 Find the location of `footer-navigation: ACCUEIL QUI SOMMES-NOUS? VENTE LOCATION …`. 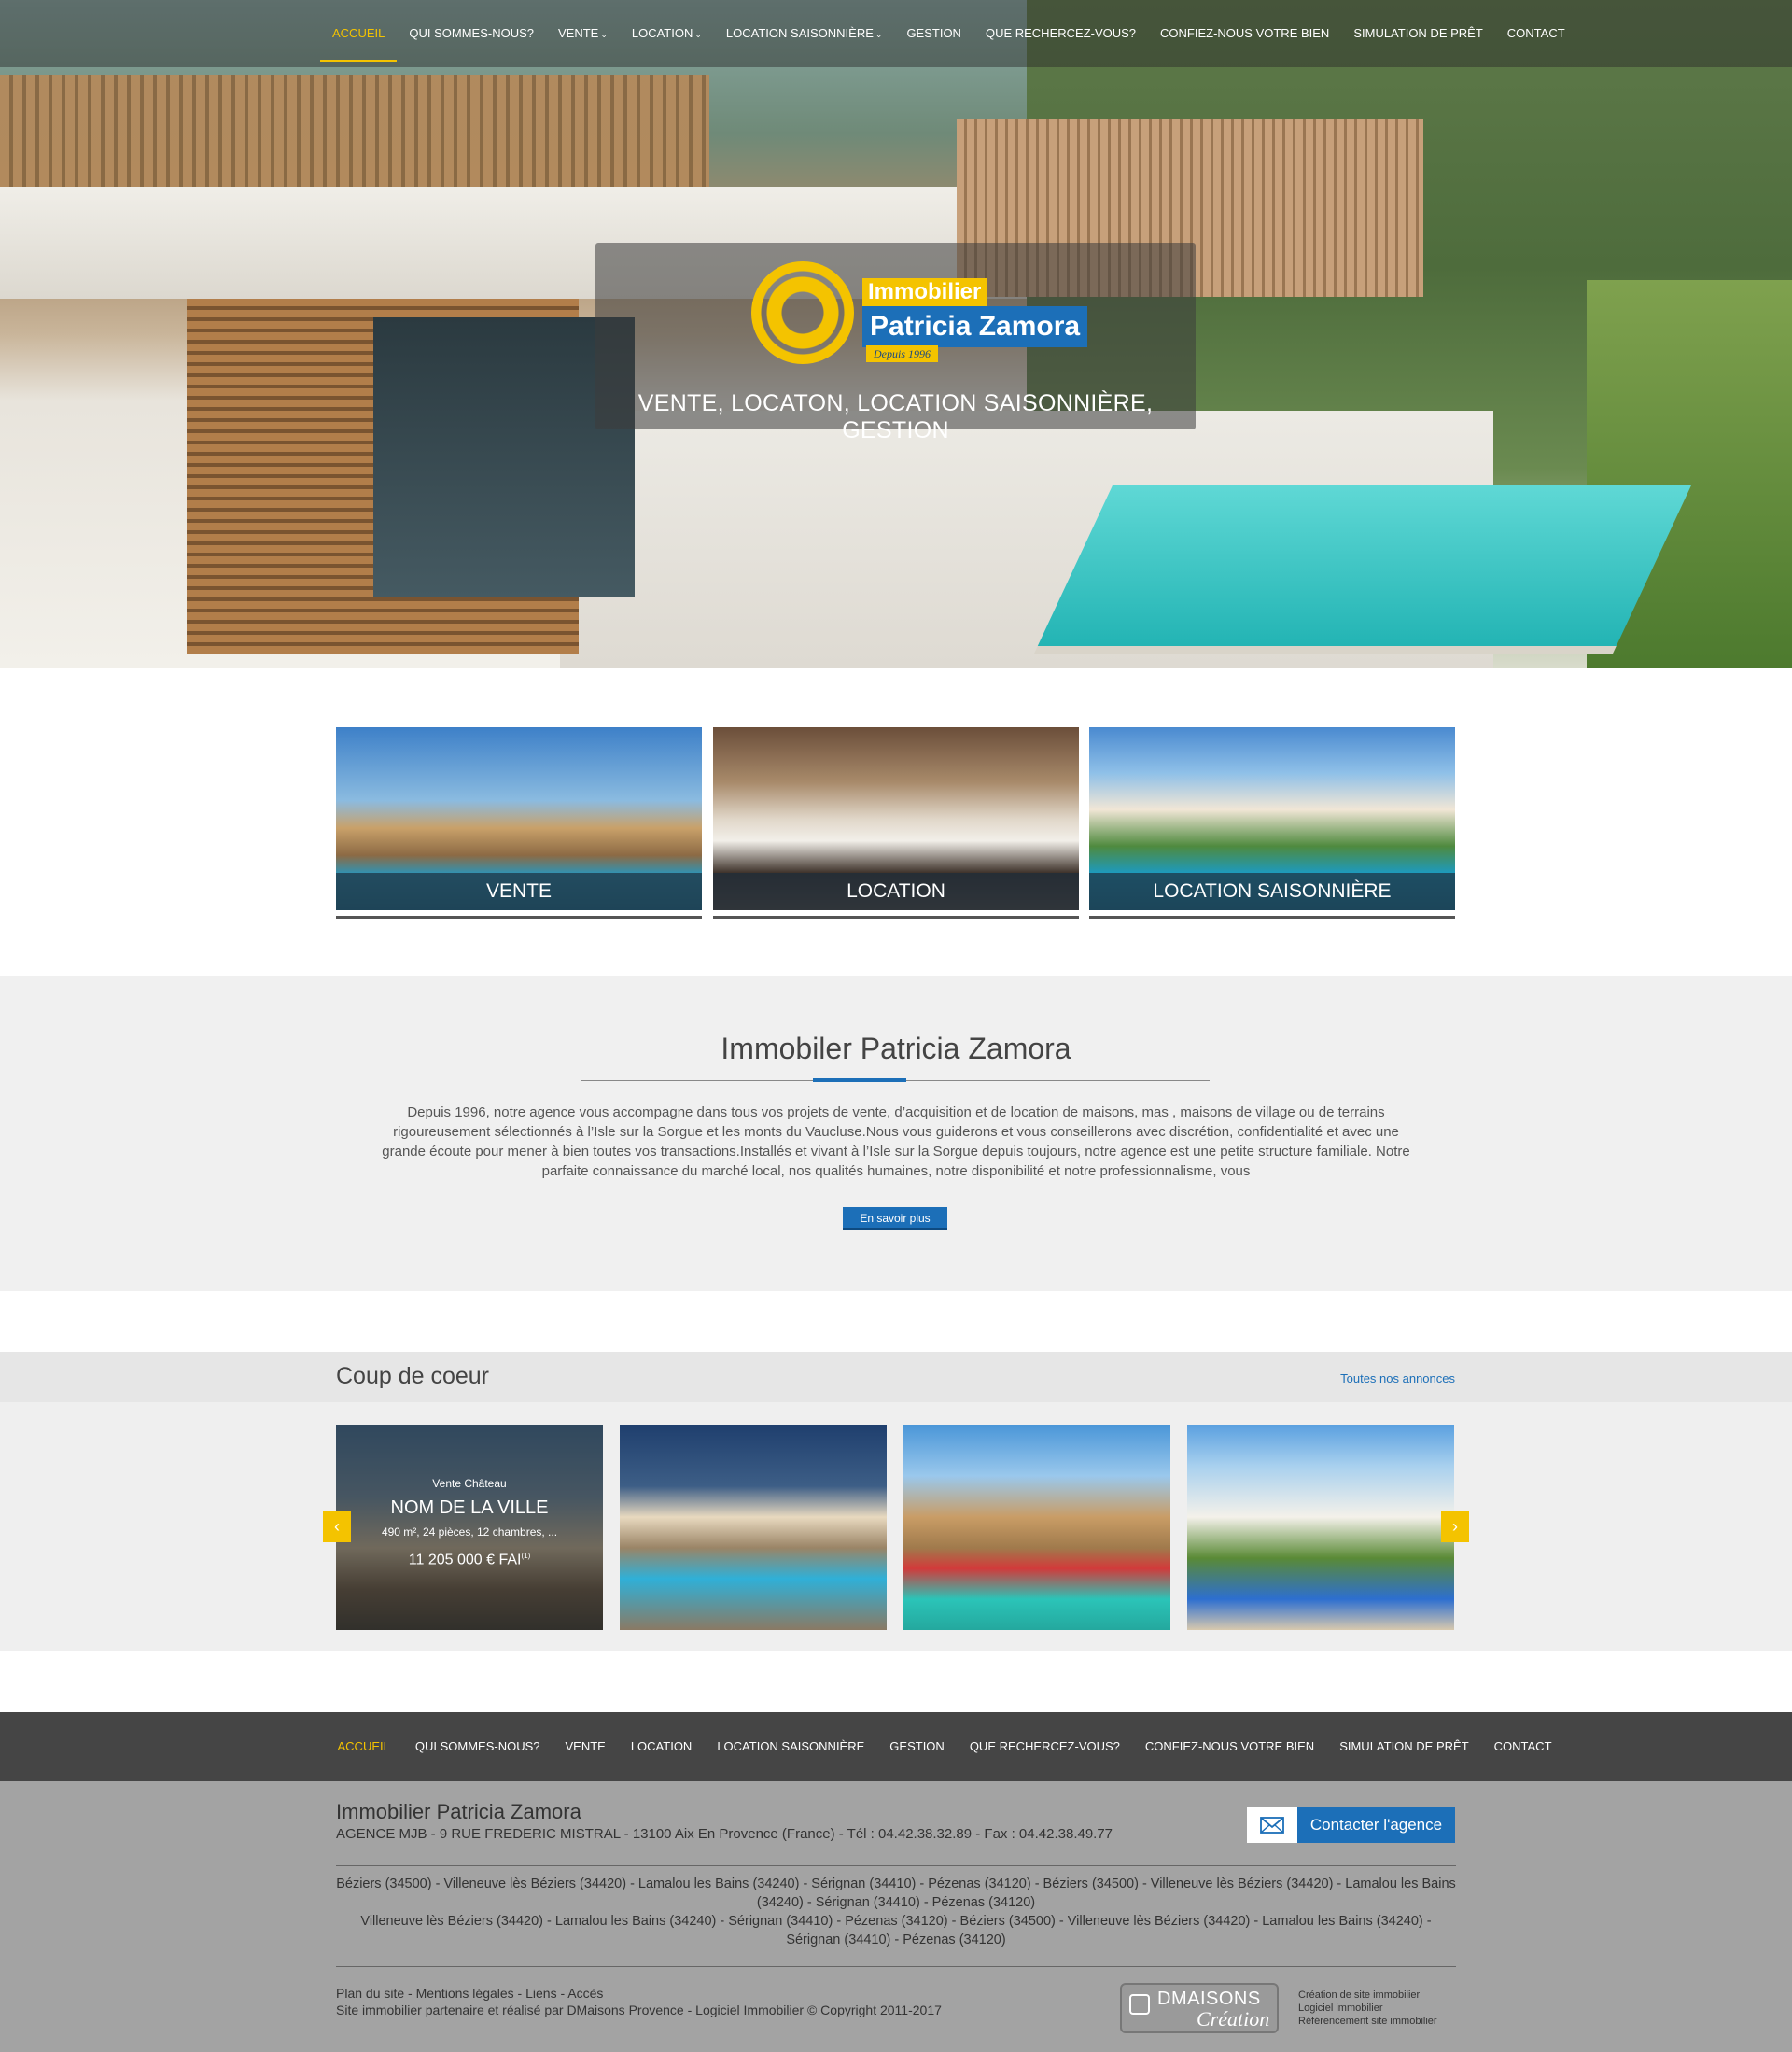

footer-navigation: ACCUEIL QUI SOMMES-NOUS? VENTE LOCATION … is located at coordinates (896, 1747).